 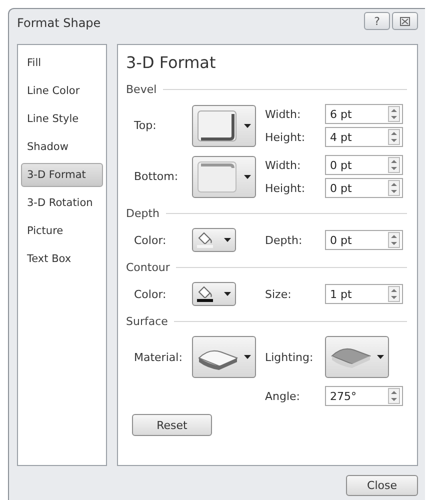 What do you see at coordinates (278, 294) in the screenshot?
I see `field-label: Size:` at bounding box center [278, 294].